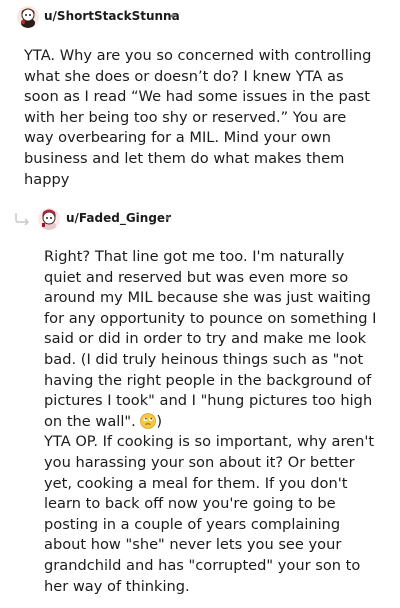  What do you see at coordinates (200, 216) in the screenshot?
I see `comment-header: u/Faded_Ginger •` at bounding box center [200, 216].